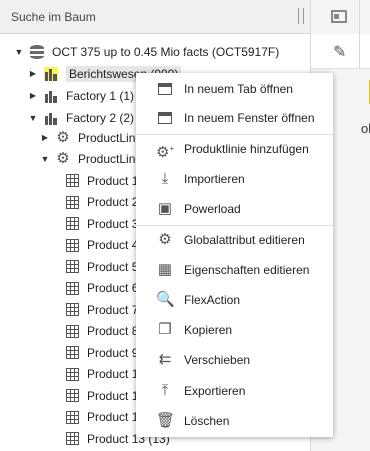  What do you see at coordinates (113, 202) in the screenshot?
I see `product-label: Product 2` at bounding box center [113, 202].